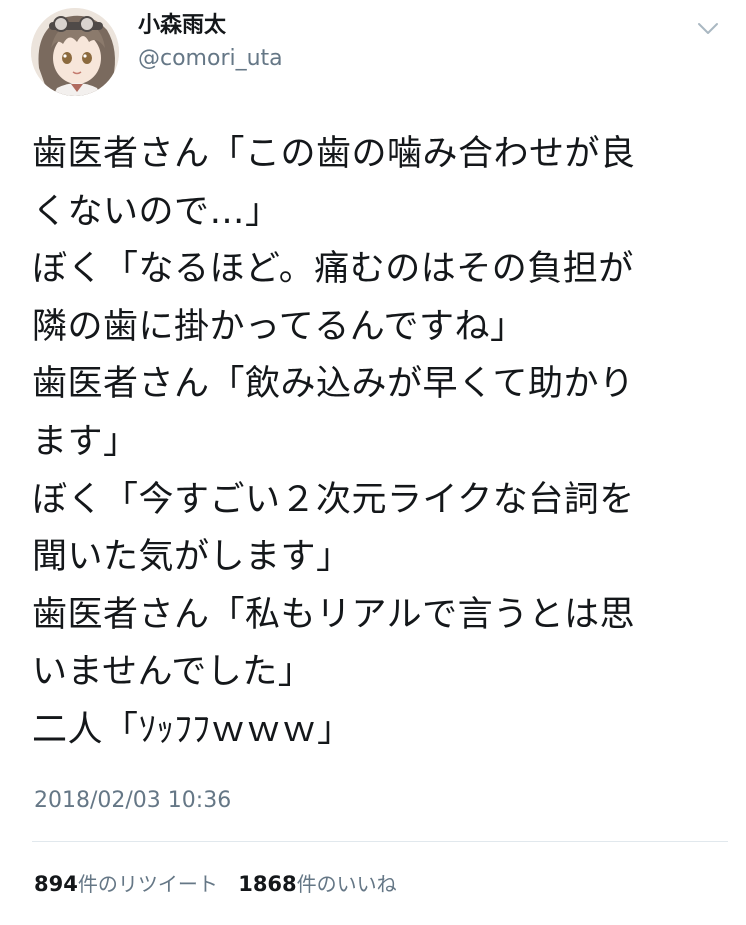 The width and height of the screenshot is (746, 925). I want to click on tweet-line: 二人「ｿｯﾌﾌｗｗｗ」, so click(192, 729).